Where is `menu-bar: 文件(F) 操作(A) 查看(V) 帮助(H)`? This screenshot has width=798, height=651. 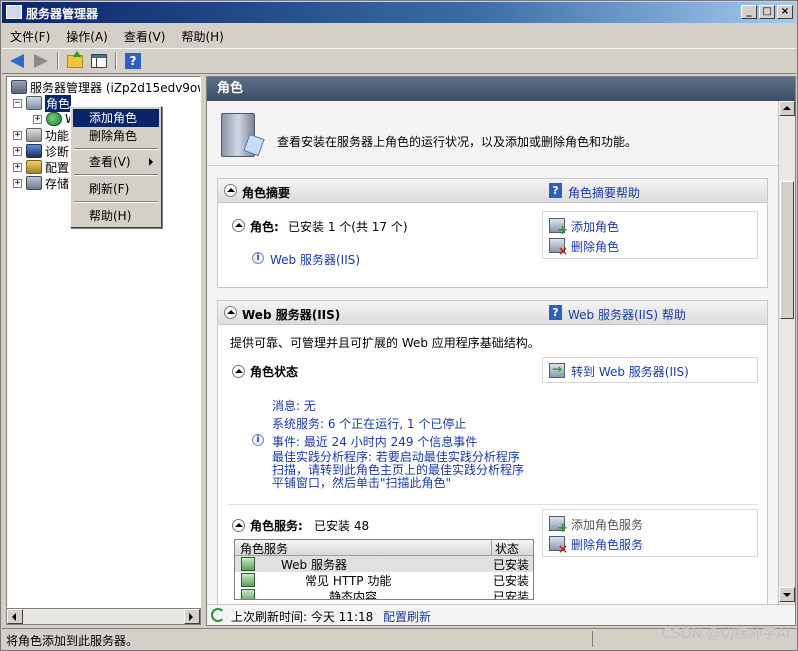 menu-bar: 文件(F) 操作(A) 查看(V) 帮助(H) is located at coordinates (399, 36).